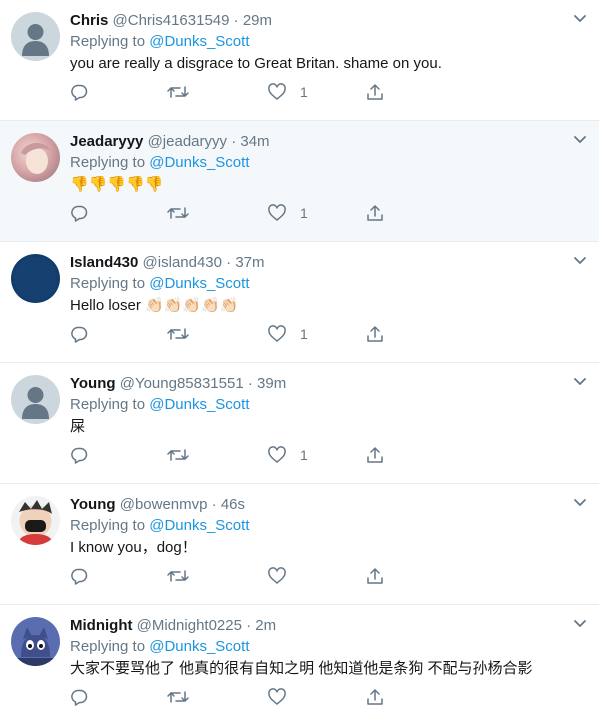 Image resolution: width=599 pixels, height=718 pixels. Describe the element at coordinates (189, 625) in the screenshot. I see `user-handle: @Midnight0225` at that location.